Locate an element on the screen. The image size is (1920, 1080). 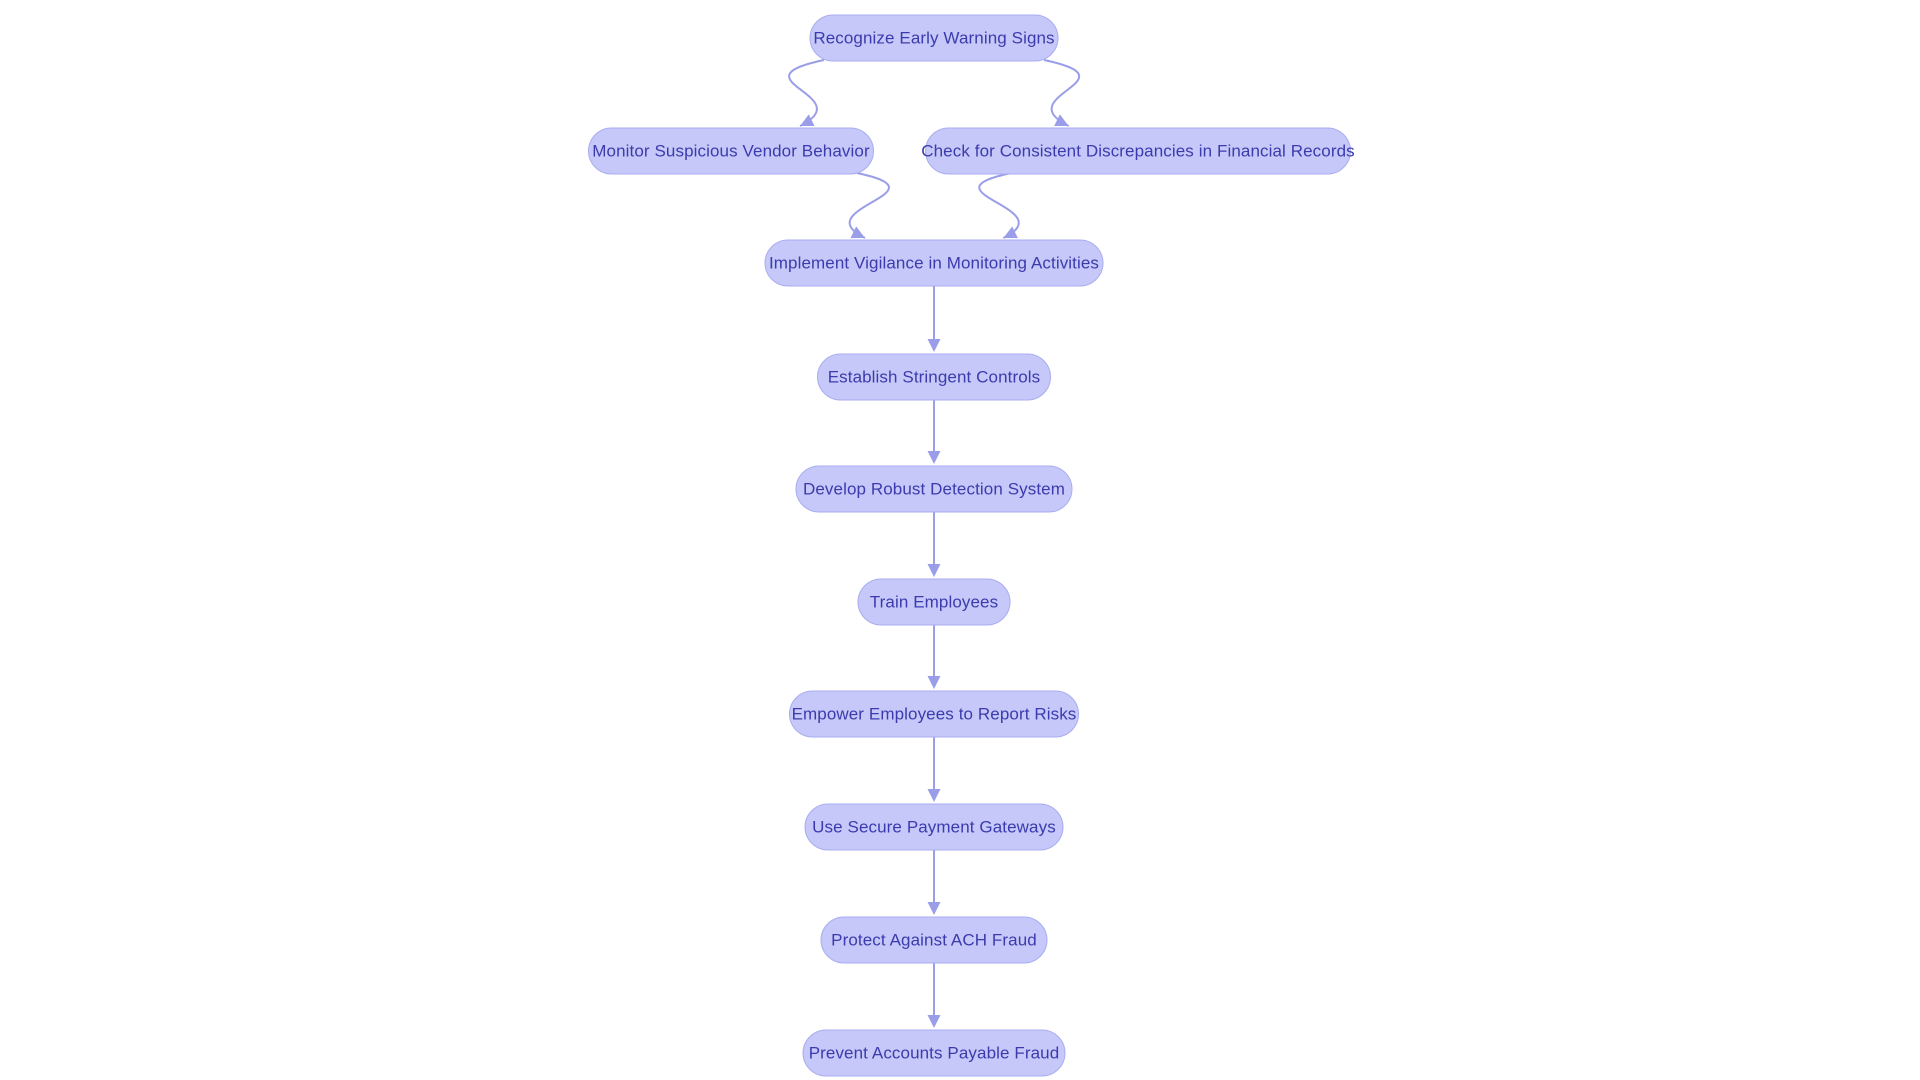
flow-node-n2: Monitor Suspicious Vendor Behavior is located at coordinates (731, 151).